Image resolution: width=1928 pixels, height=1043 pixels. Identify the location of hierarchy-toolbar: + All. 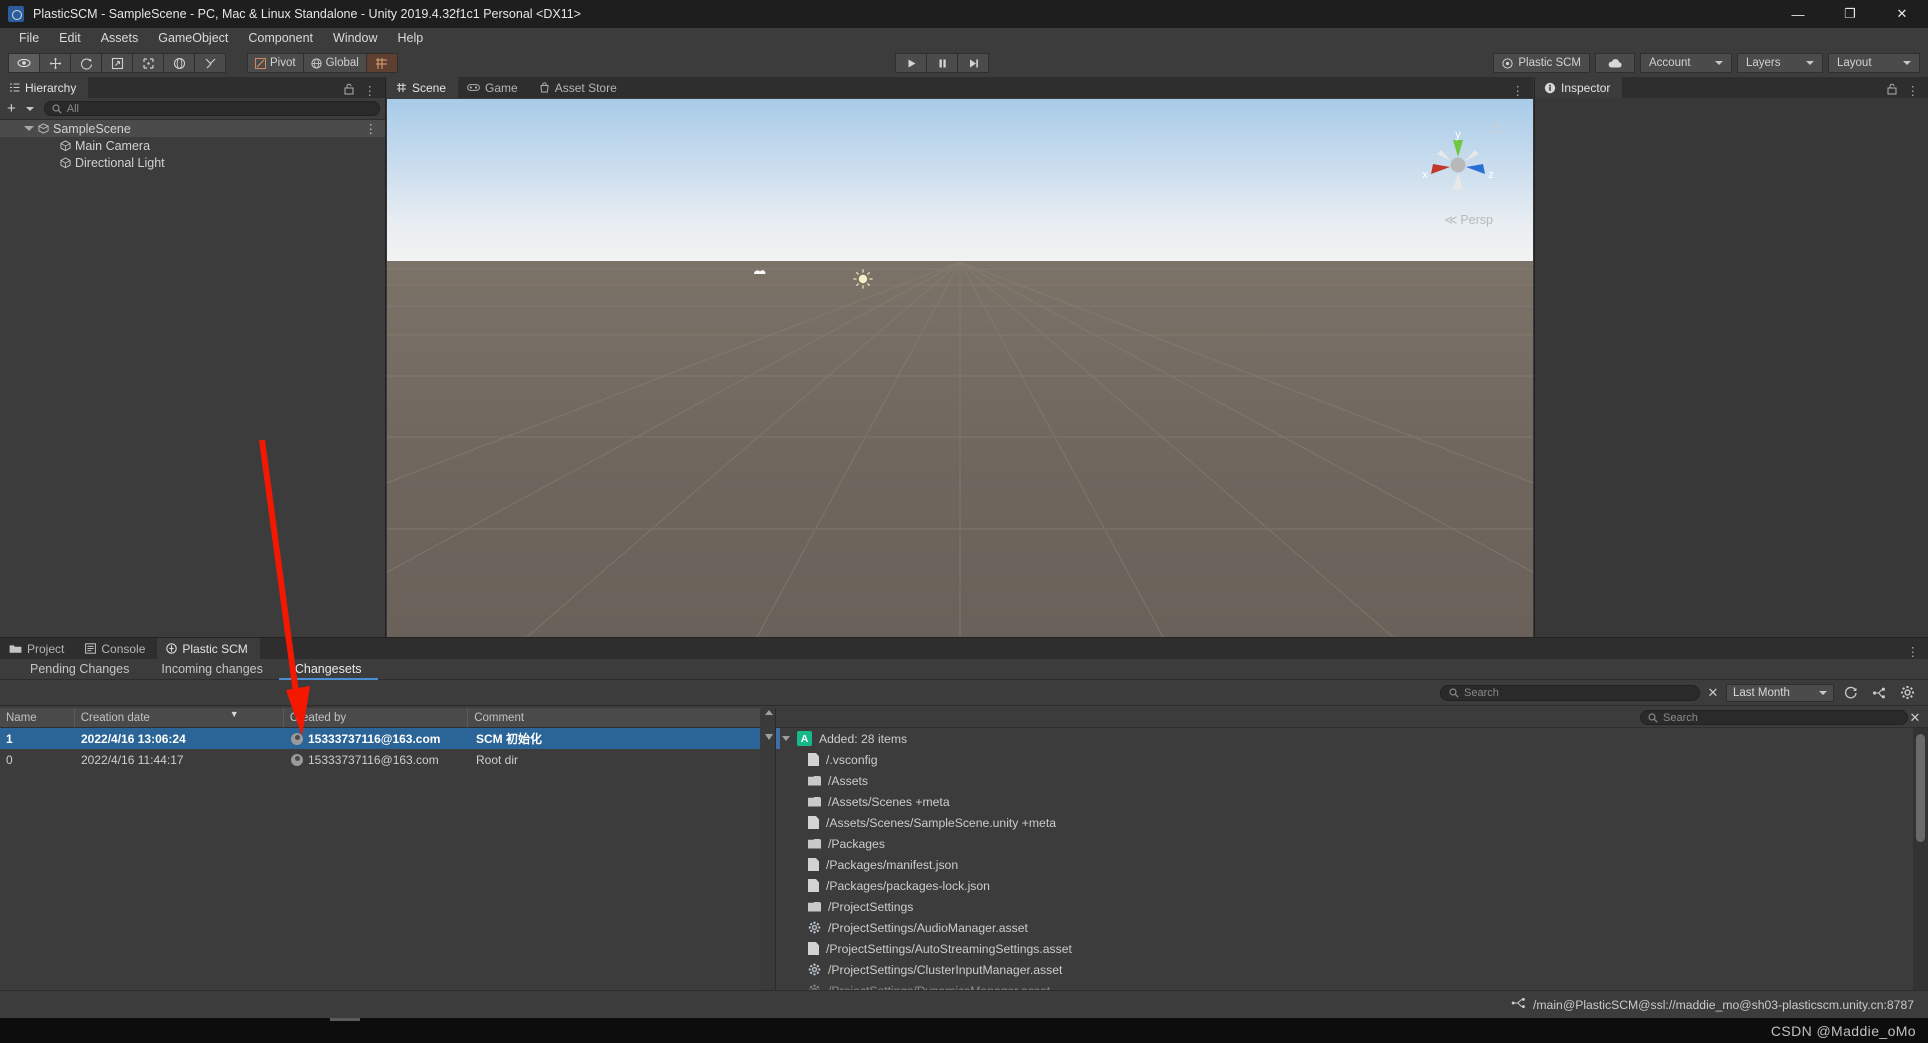
(192, 109).